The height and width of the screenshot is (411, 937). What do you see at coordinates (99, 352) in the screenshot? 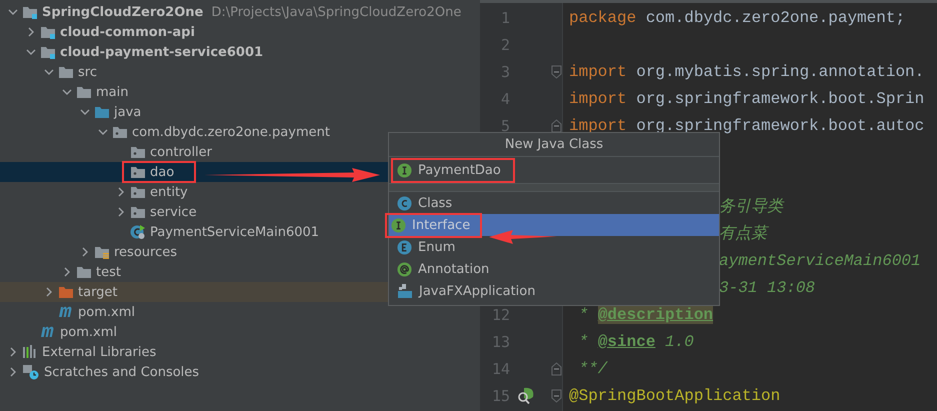
I see `tree-item-label: External Libraries` at bounding box center [99, 352].